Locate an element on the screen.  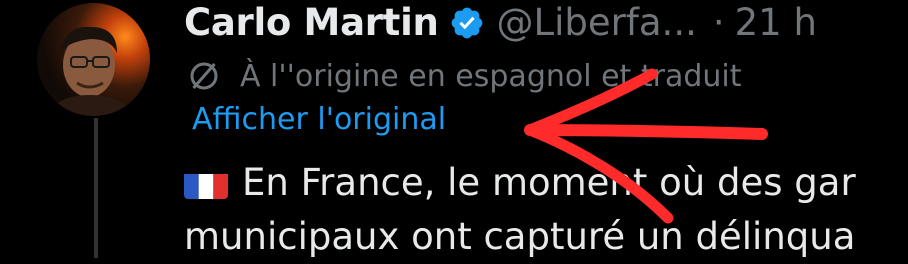
tweet-text-line-2: municipaux ont capturé un délinqua is located at coordinates (520, 236).